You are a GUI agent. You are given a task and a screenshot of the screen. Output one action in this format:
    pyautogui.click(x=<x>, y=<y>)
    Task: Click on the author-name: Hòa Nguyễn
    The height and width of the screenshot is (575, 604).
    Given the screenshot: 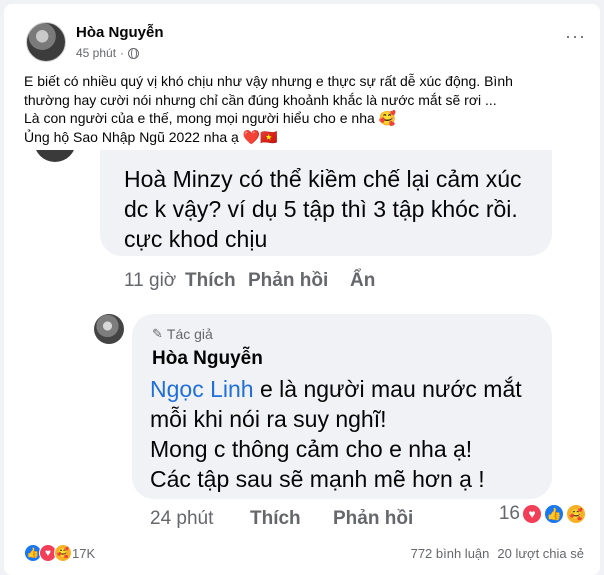 What is the action you would take?
    pyautogui.click(x=120, y=32)
    